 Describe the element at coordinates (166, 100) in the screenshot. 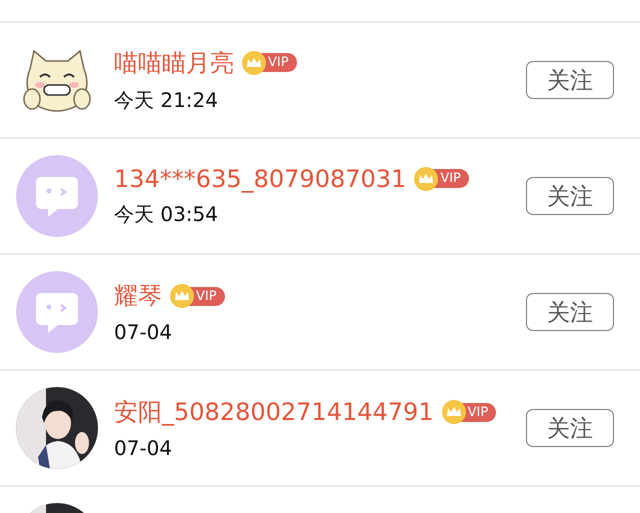

I see `timestamp: 今天 21:24` at that location.